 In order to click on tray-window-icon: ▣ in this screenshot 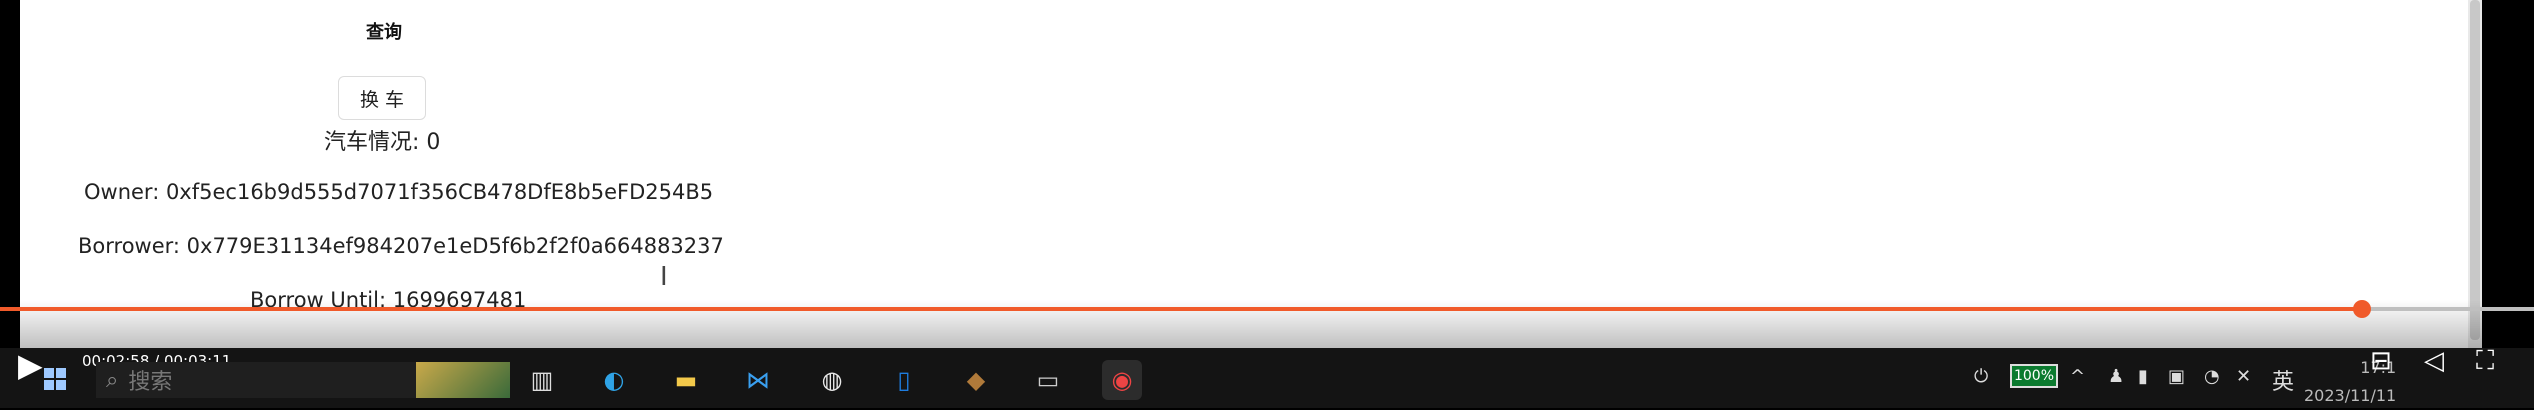, I will do `click(2176, 376)`.